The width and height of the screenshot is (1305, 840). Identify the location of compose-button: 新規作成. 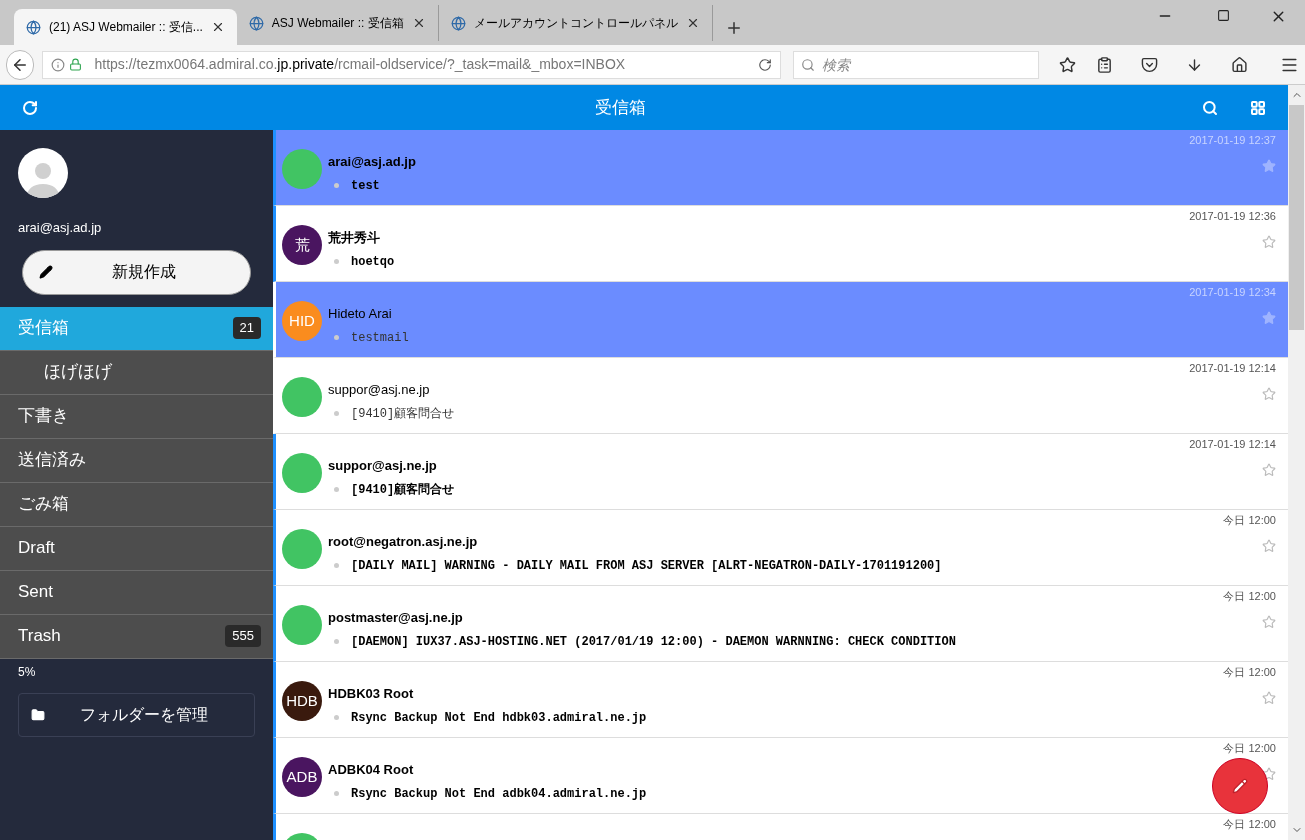
(136, 272).